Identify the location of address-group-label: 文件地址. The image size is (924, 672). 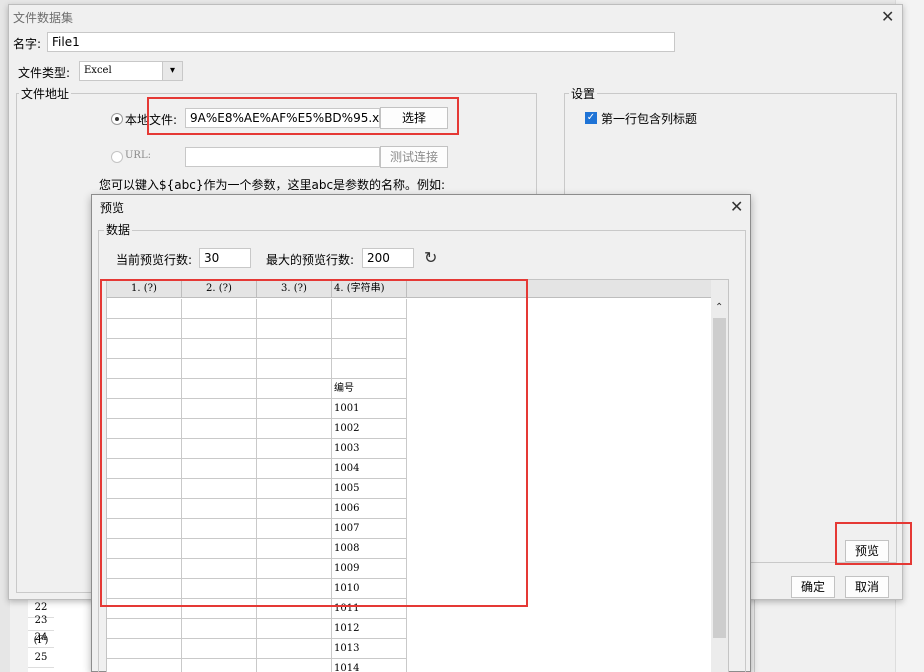
(45, 93).